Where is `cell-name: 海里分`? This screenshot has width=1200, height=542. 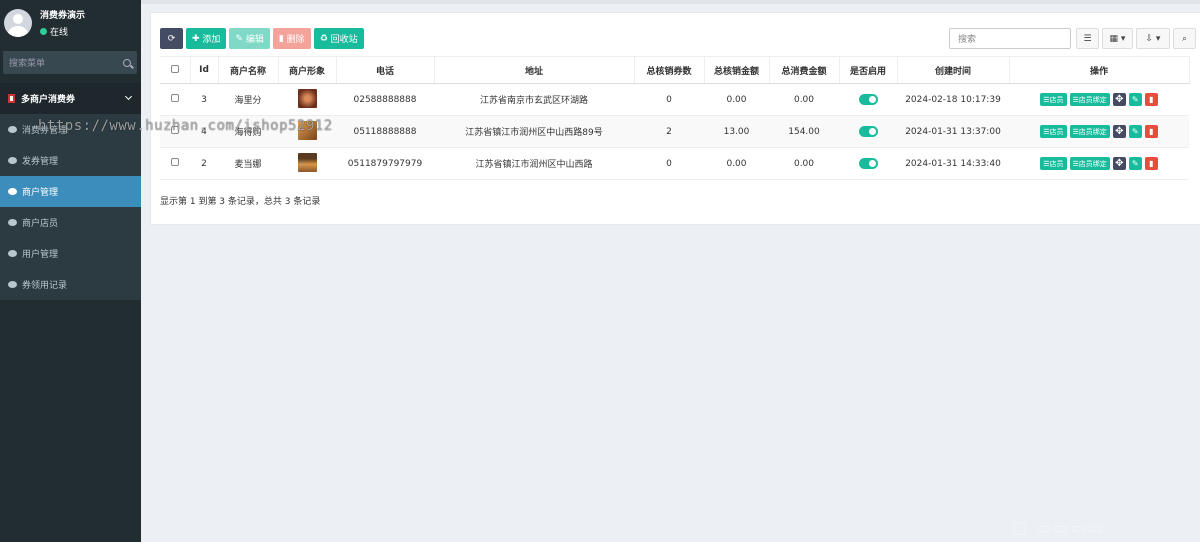
cell-name: 海里分 is located at coordinates (248, 99).